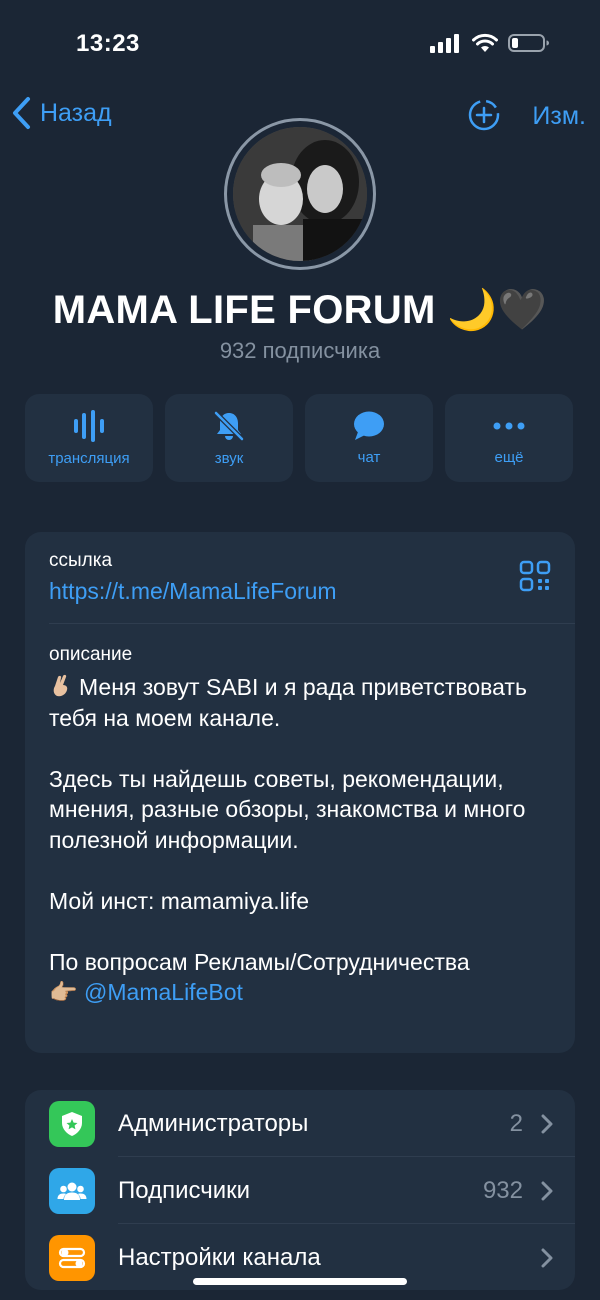 This screenshot has width=600, height=1300. I want to click on menu-value-subscribers: 932, so click(502, 1190).